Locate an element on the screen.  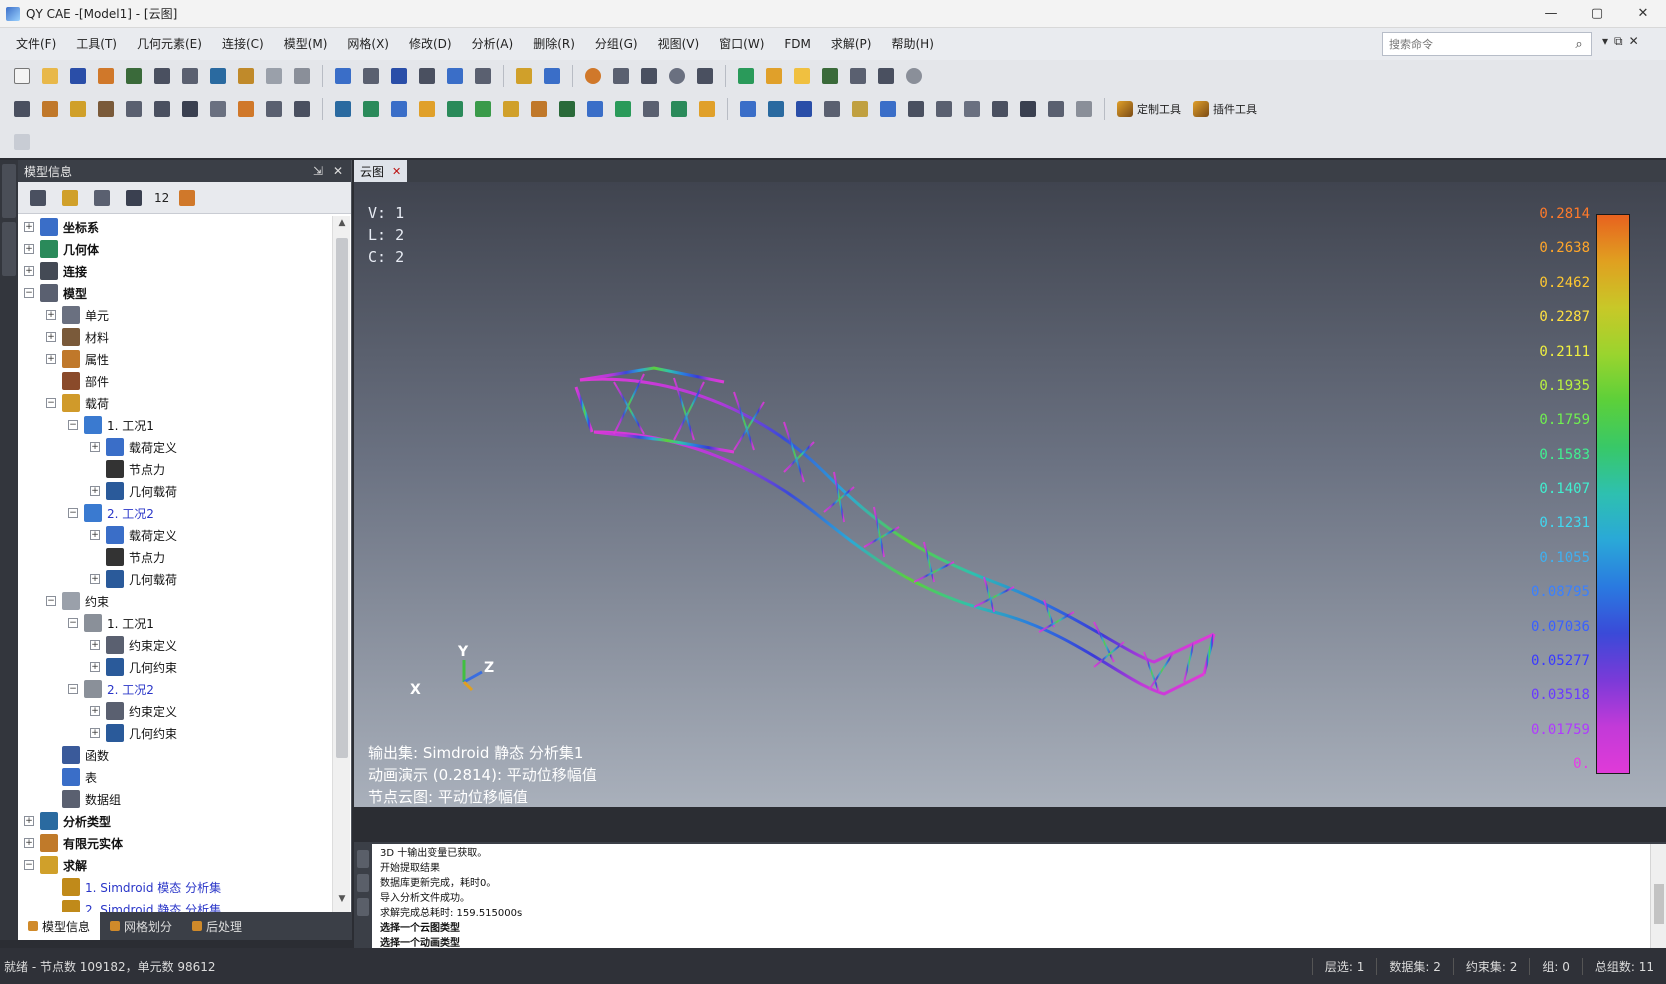
console-scrollbar is located at coordinates (1658, 897).